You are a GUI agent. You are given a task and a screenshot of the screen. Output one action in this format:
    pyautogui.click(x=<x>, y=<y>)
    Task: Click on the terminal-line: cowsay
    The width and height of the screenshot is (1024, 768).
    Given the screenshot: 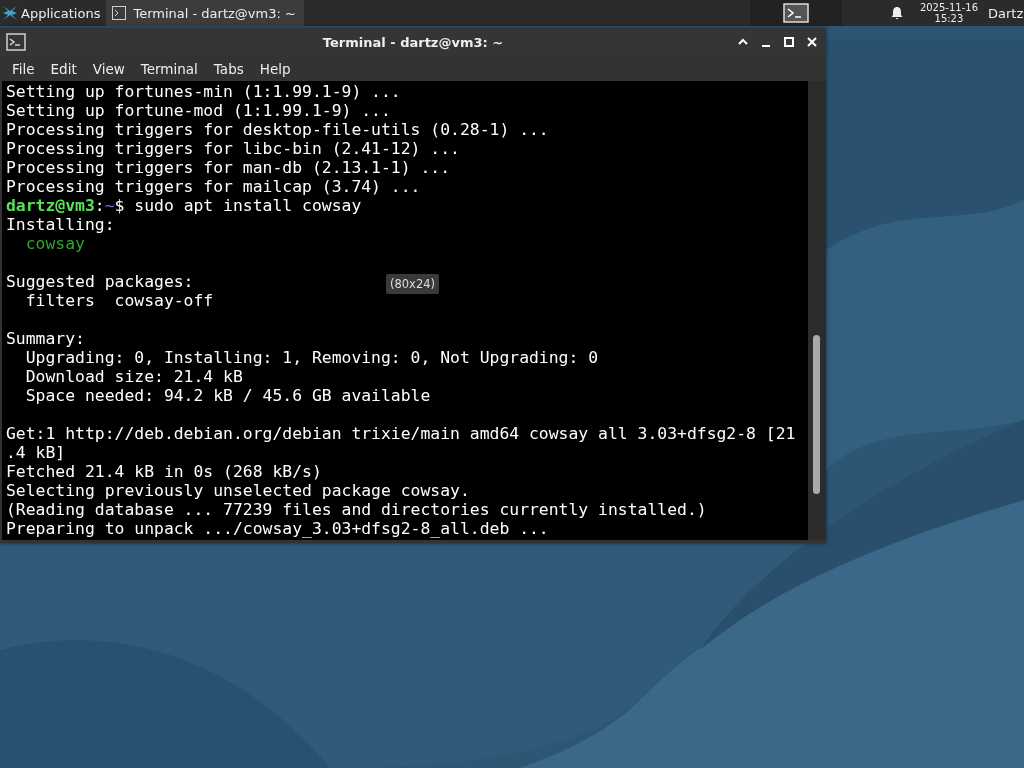 What is the action you would take?
    pyautogui.click(x=54, y=243)
    